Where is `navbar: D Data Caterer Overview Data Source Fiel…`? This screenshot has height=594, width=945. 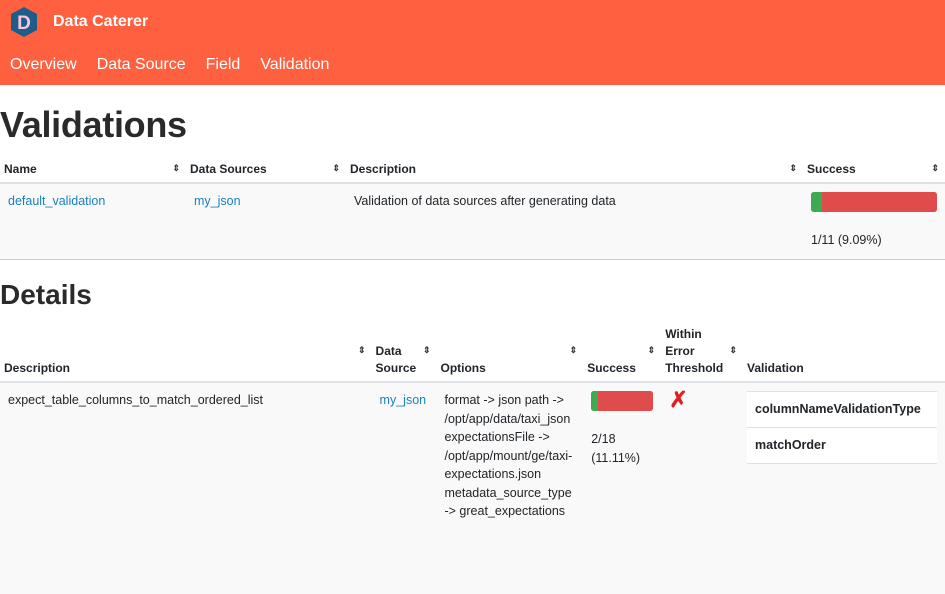
navbar: D Data Caterer Overview Data Source Fiel… is located at coordinates (472, 42).